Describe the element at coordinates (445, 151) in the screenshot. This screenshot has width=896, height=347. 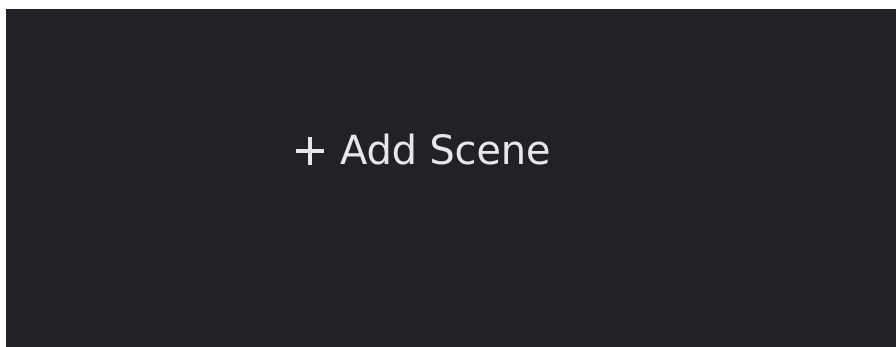
I see `add-scene-label: Add Scene` at that location.